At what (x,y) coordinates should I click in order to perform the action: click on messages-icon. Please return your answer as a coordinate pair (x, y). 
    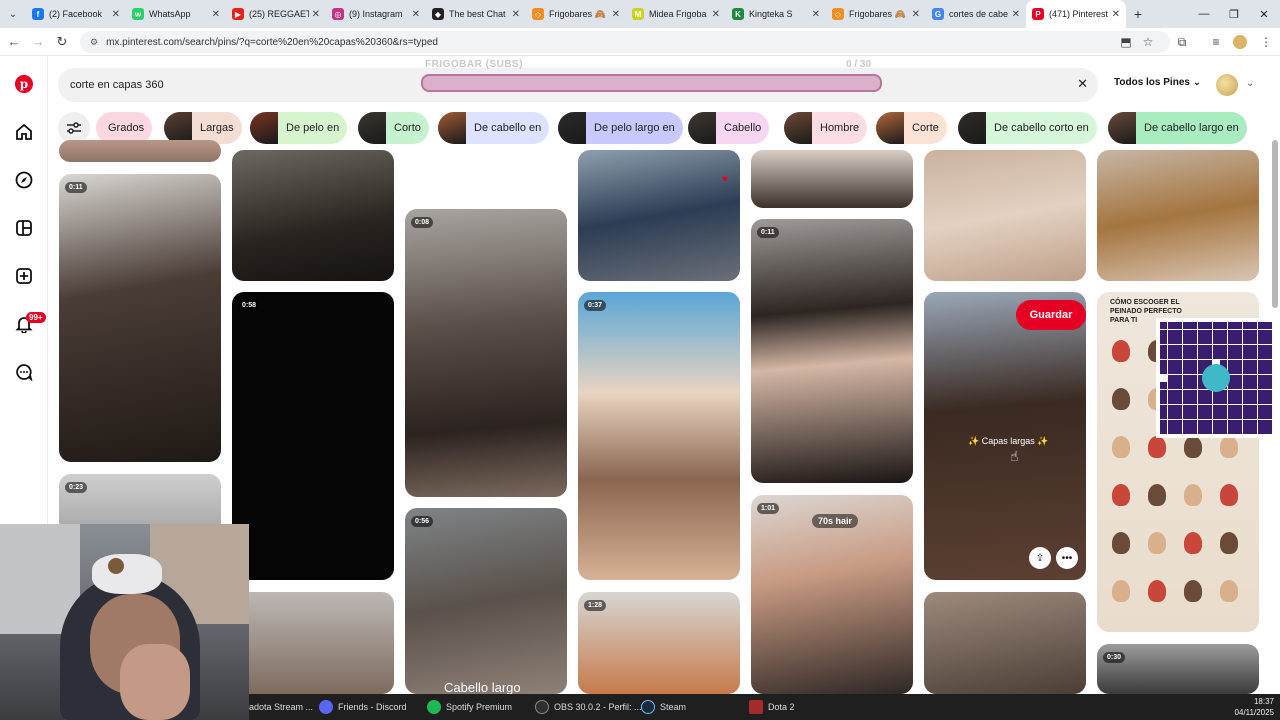
    Looking at the image, I should click on (24, 372).